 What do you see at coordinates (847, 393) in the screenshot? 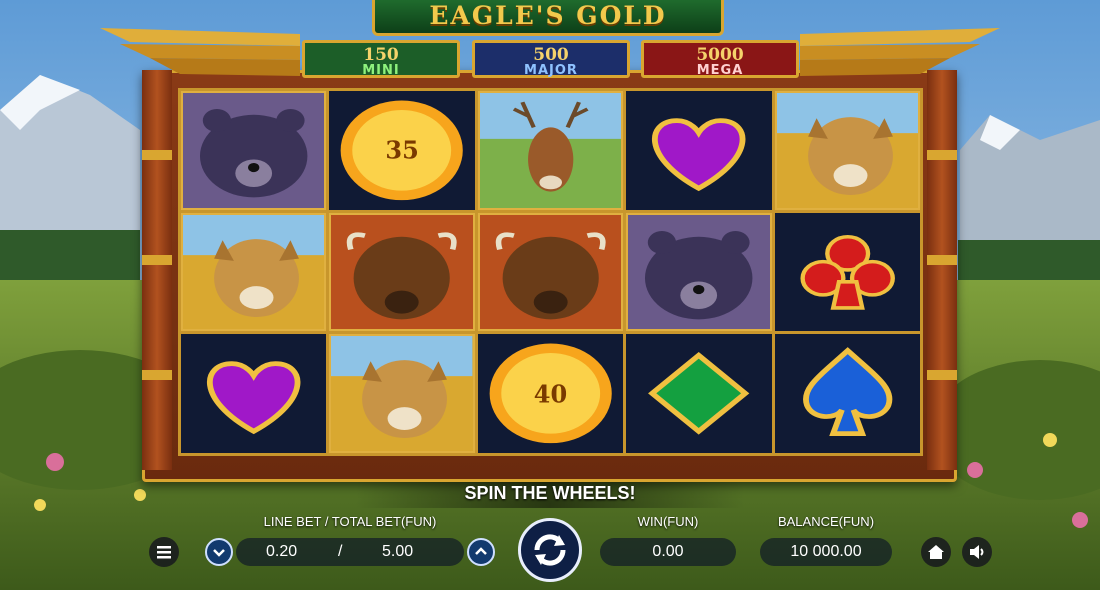
I see `symbol-blue-spade` at bounding box center [847, 393].